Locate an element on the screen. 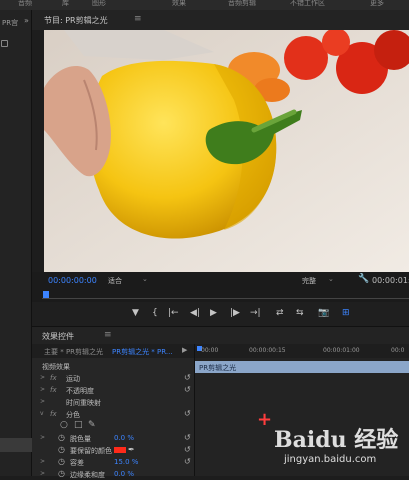 The image size is (409, 480). watermark-url: jingyan.baidu.com is located at coordinates (330, 459).